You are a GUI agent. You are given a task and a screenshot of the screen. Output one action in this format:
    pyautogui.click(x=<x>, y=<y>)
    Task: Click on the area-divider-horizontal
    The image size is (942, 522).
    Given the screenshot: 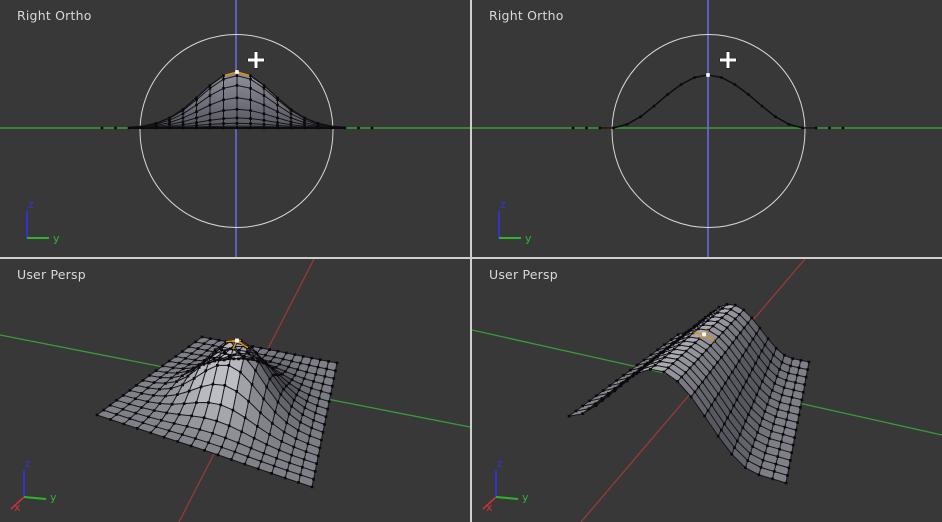 What is the action you would take?
    pyautogui.click(x=471, y=258)
    